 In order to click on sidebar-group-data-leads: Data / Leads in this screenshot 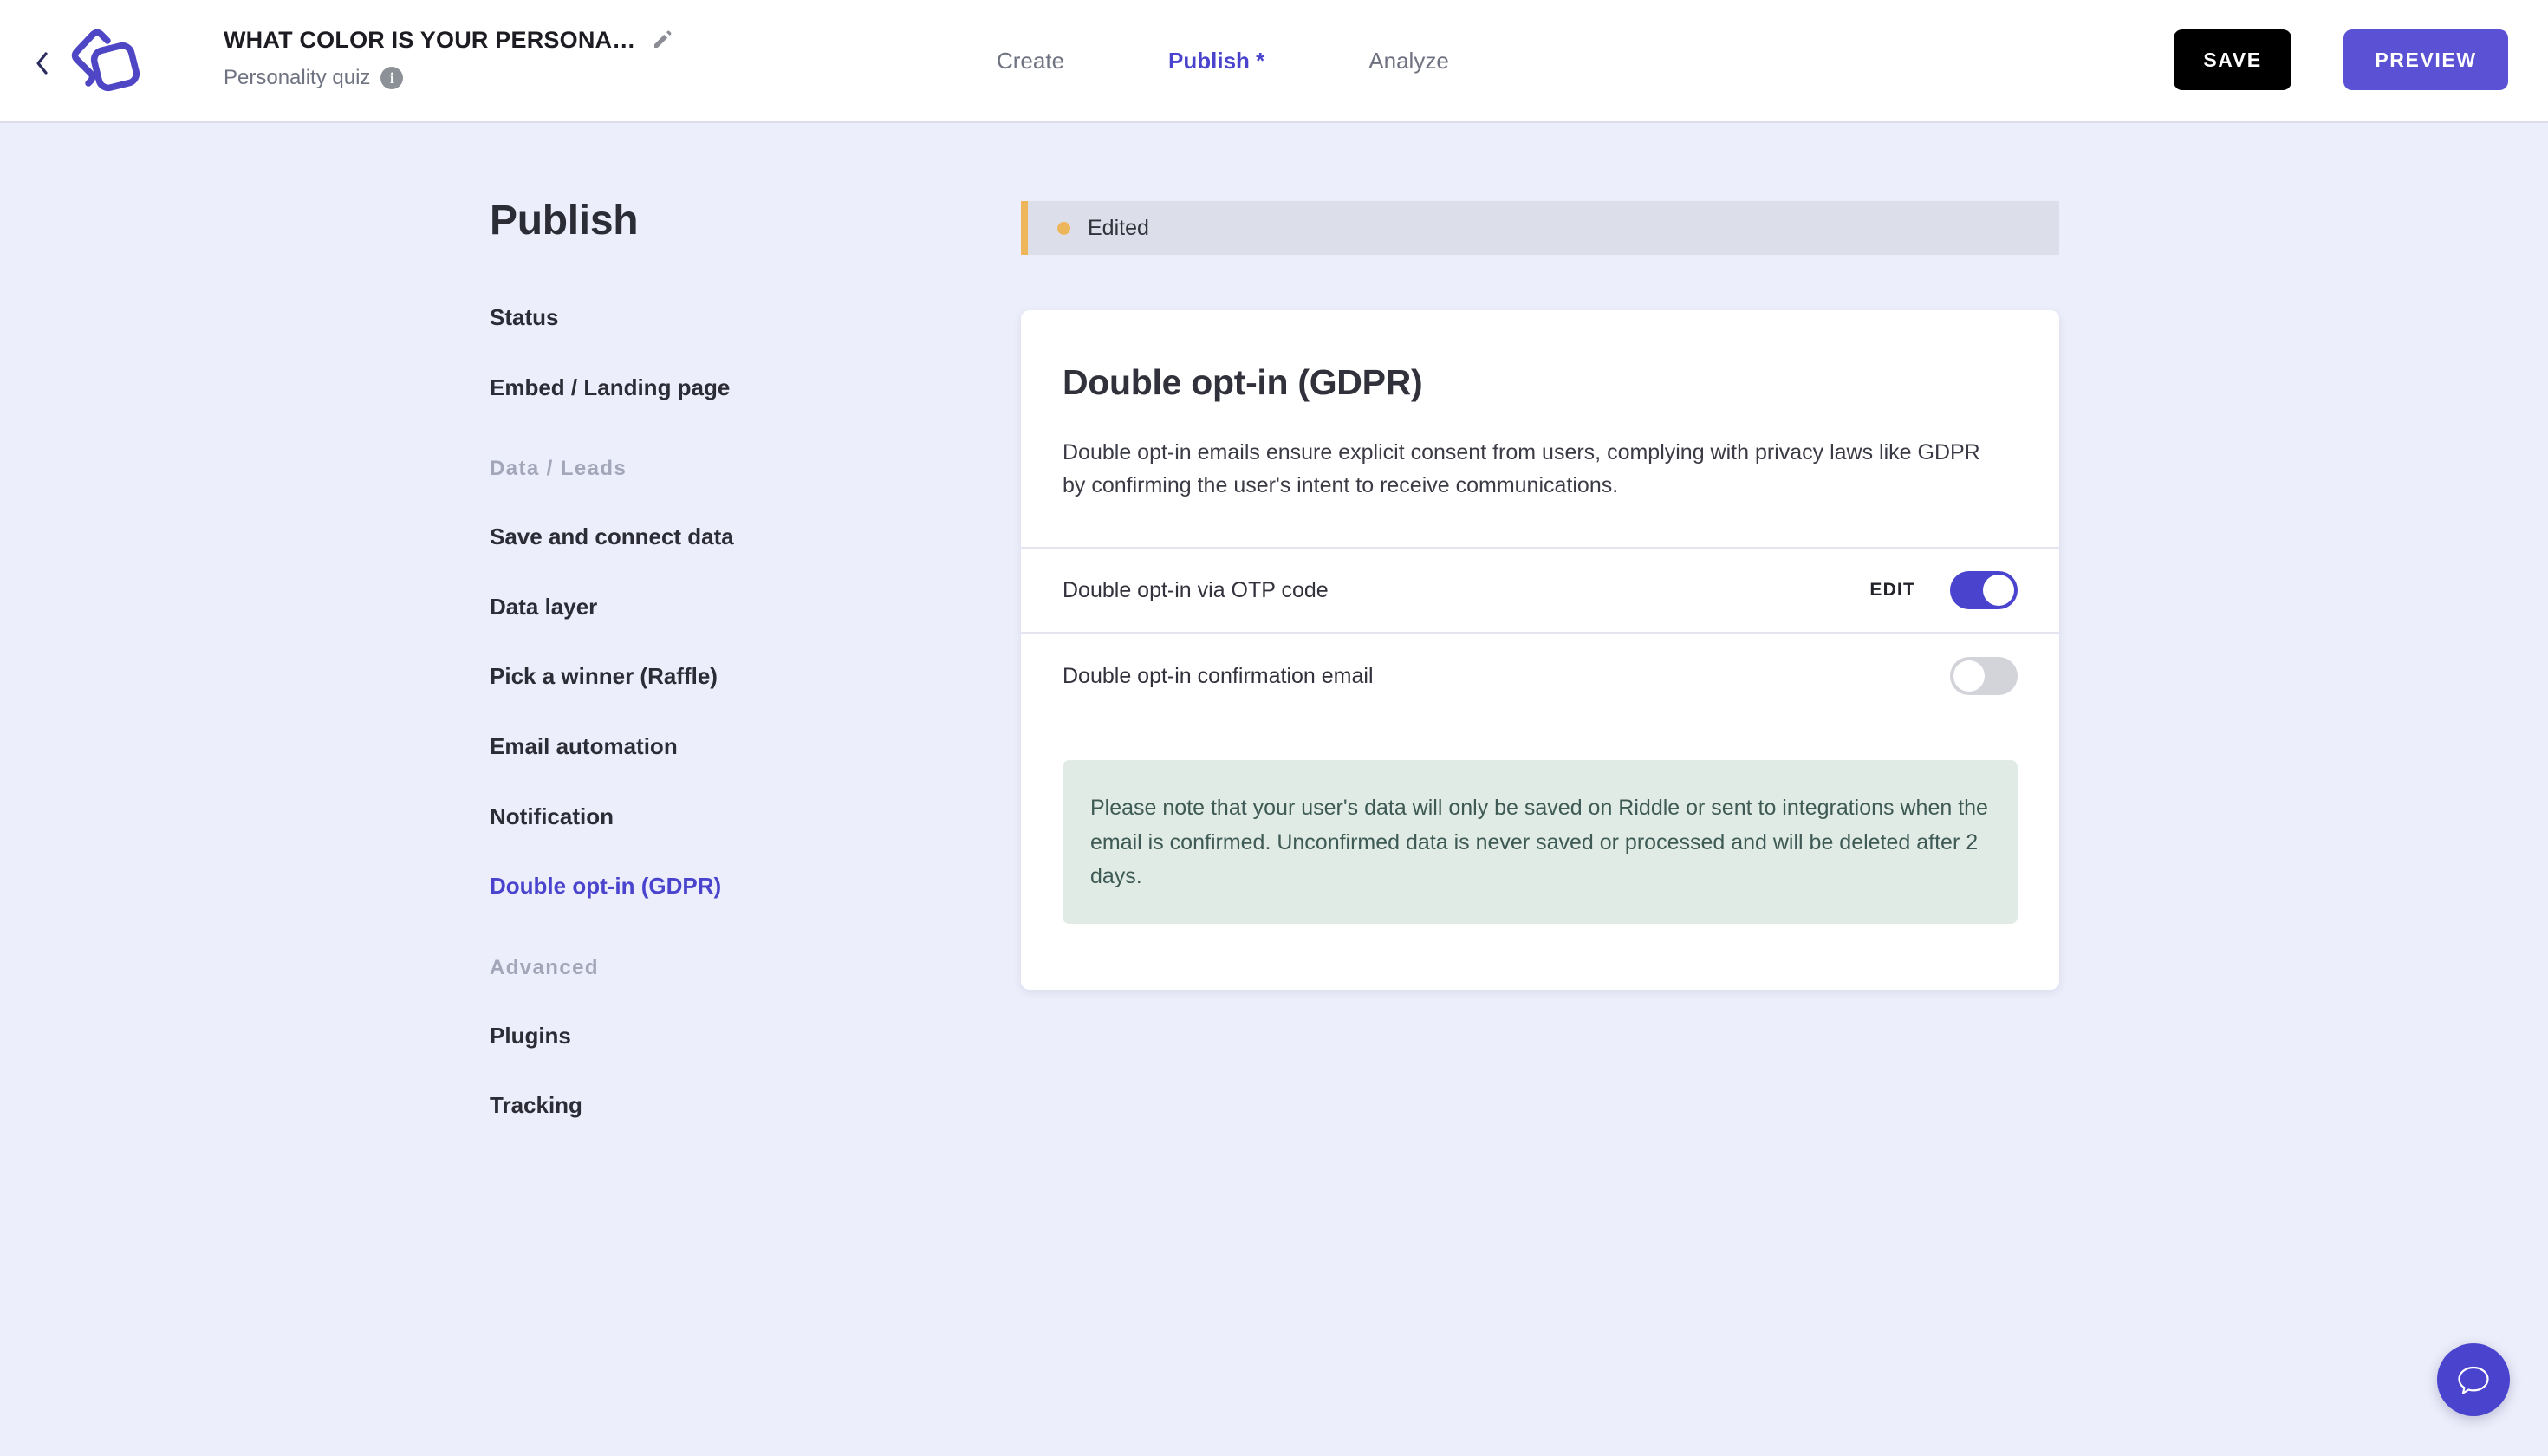, I will do `click(558, 469)`.